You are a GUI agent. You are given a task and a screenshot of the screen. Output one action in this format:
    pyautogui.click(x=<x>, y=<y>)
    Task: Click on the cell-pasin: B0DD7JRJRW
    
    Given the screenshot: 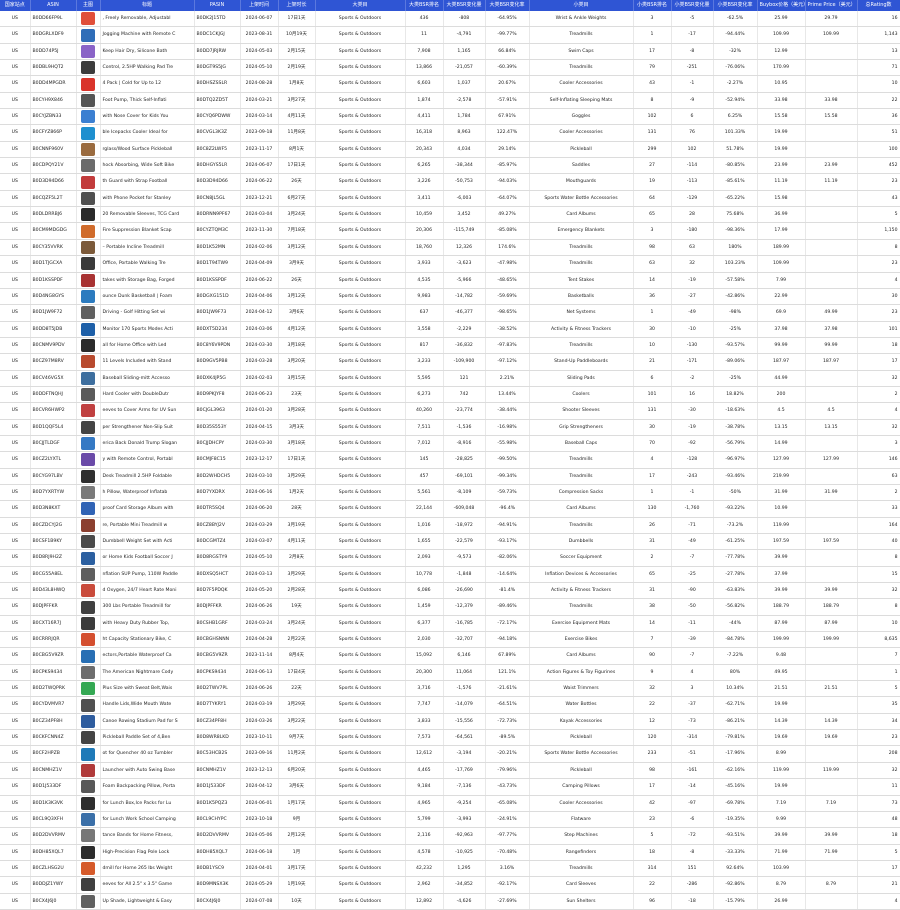 What is the action you would take?
    pyautogui.click(x=217, y=52)
    